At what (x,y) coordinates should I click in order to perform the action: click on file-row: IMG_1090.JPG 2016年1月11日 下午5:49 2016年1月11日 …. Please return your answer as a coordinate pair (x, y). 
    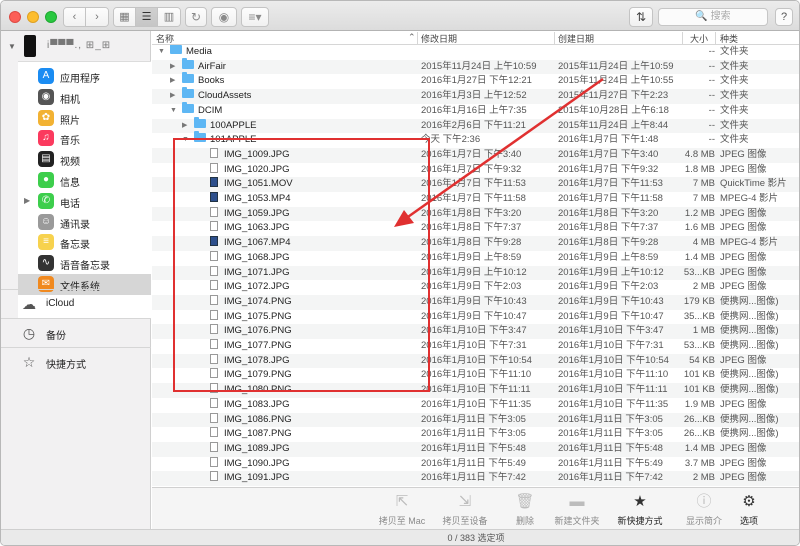
    Looking at the image, I should click on (475, 464).